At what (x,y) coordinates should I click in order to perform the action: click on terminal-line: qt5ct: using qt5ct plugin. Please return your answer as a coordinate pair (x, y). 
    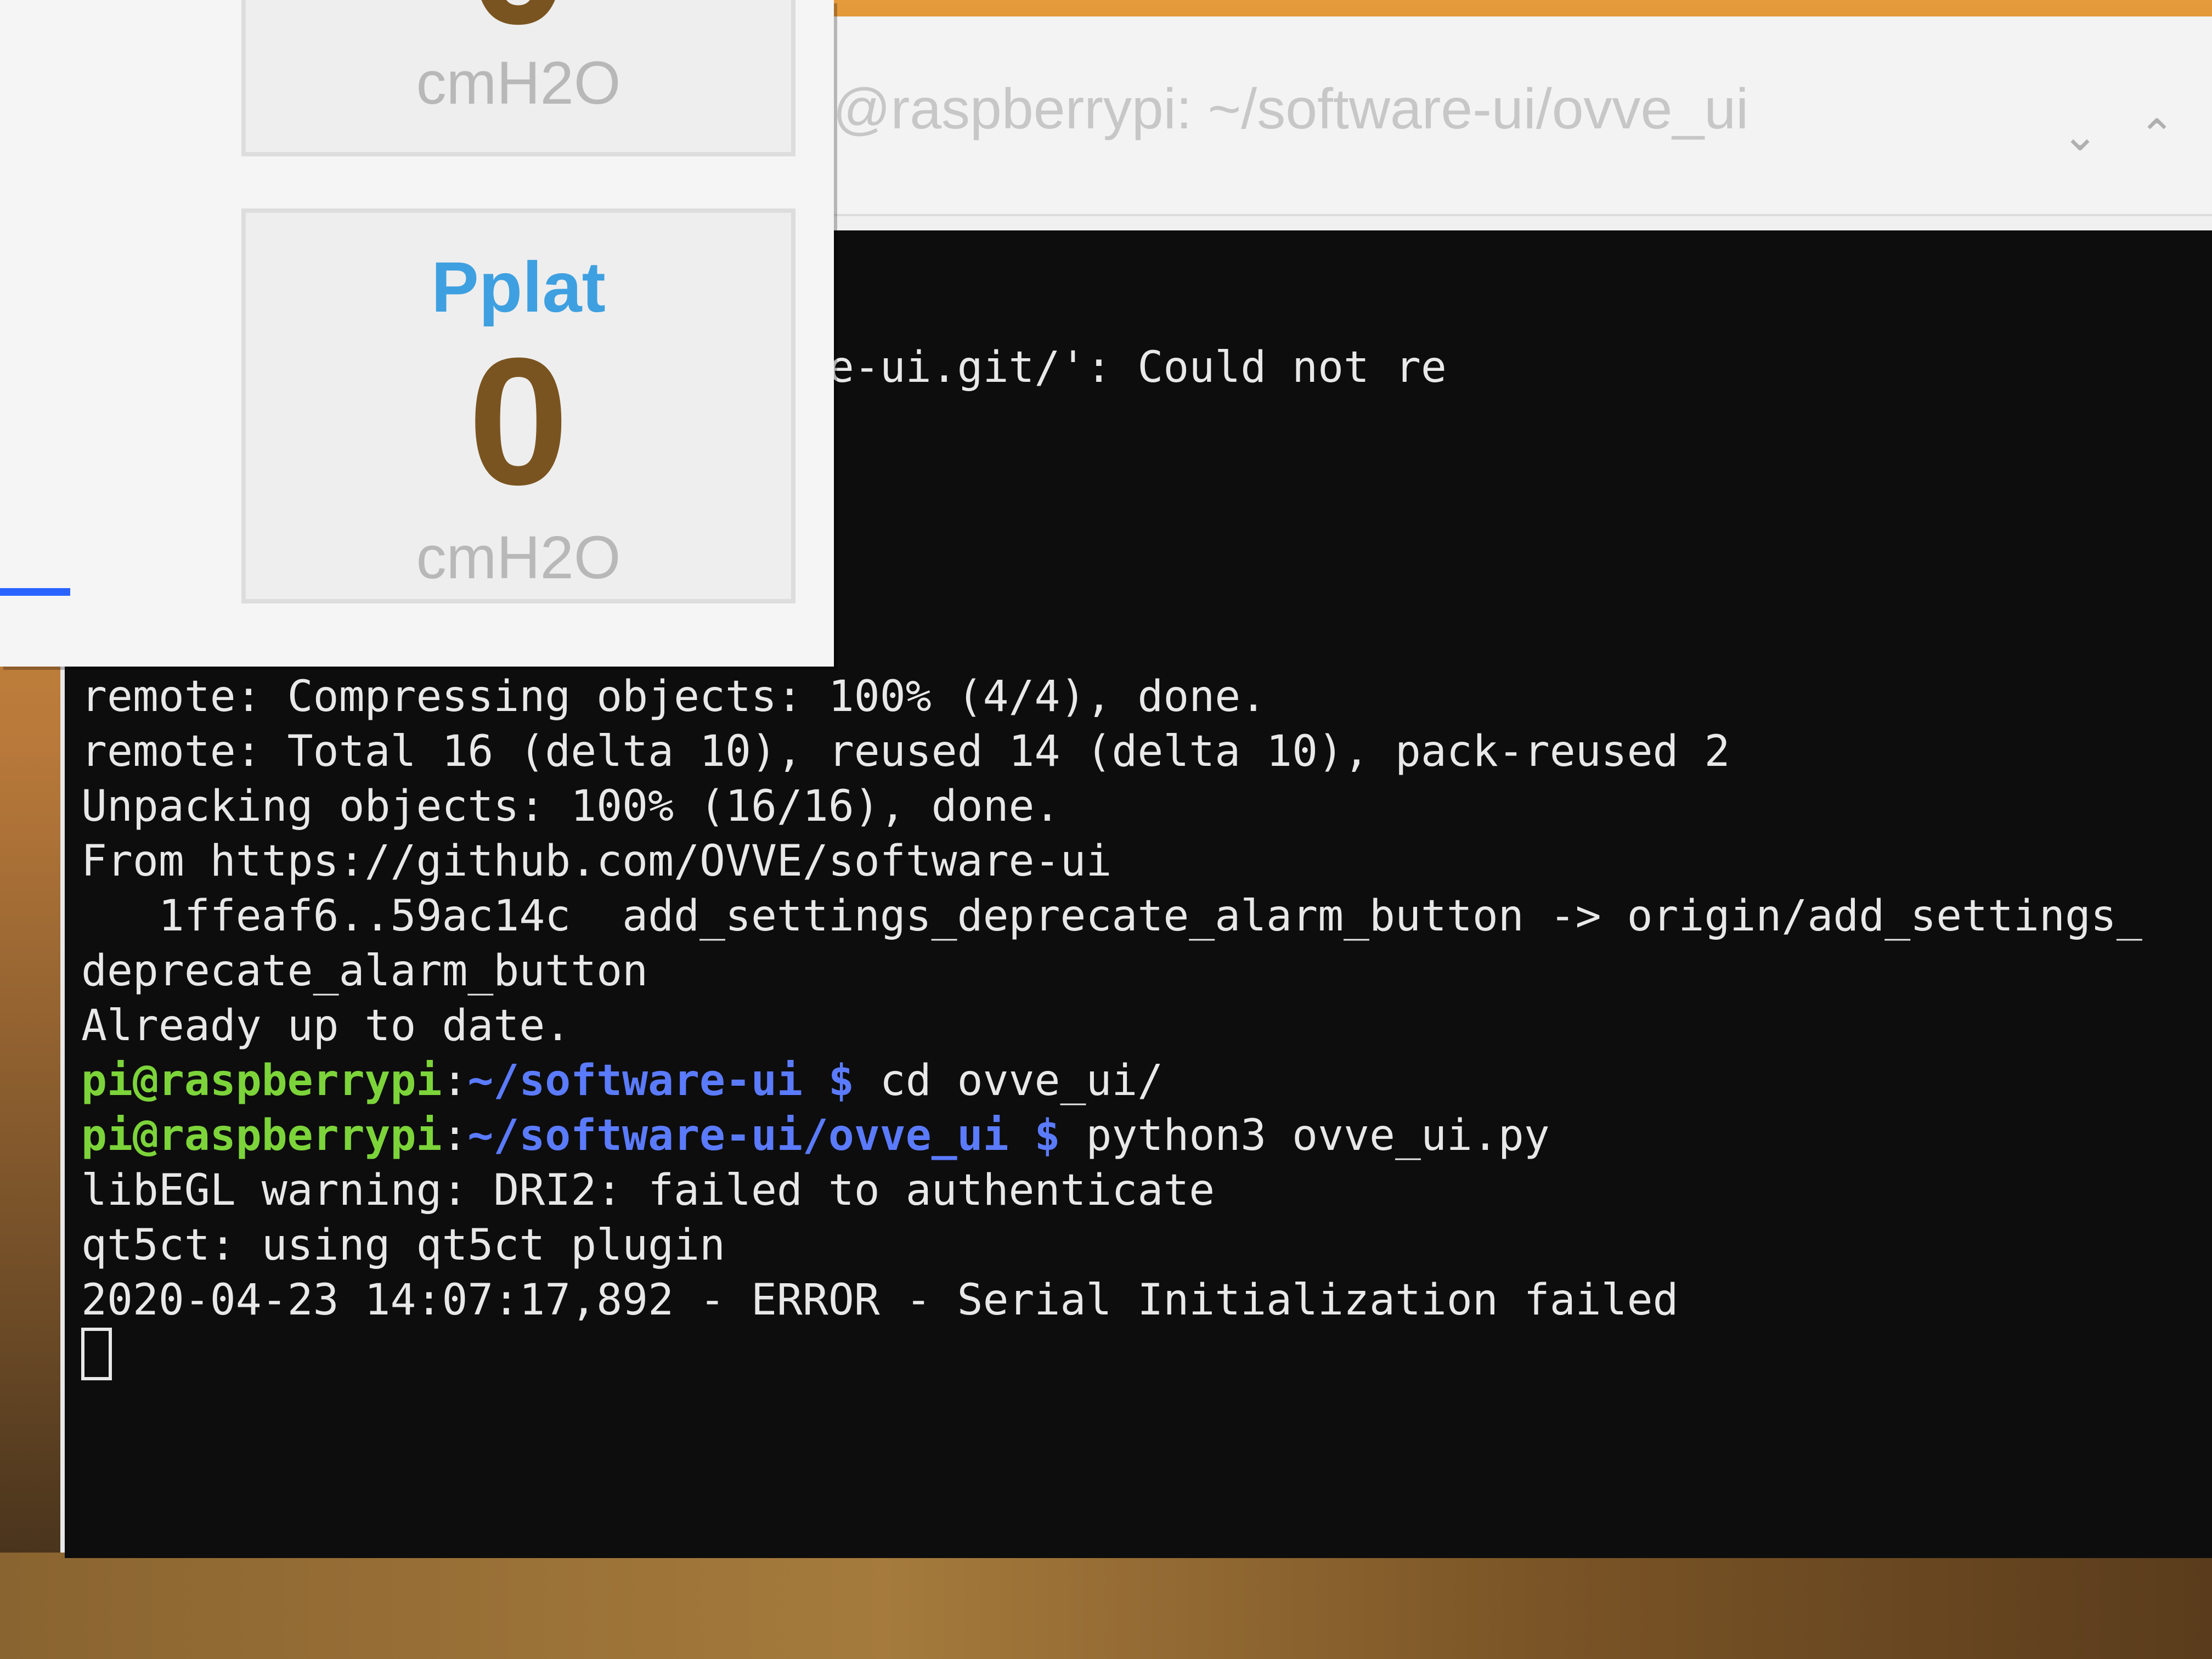
    Looking at the image, I should click on (1145, 1245).